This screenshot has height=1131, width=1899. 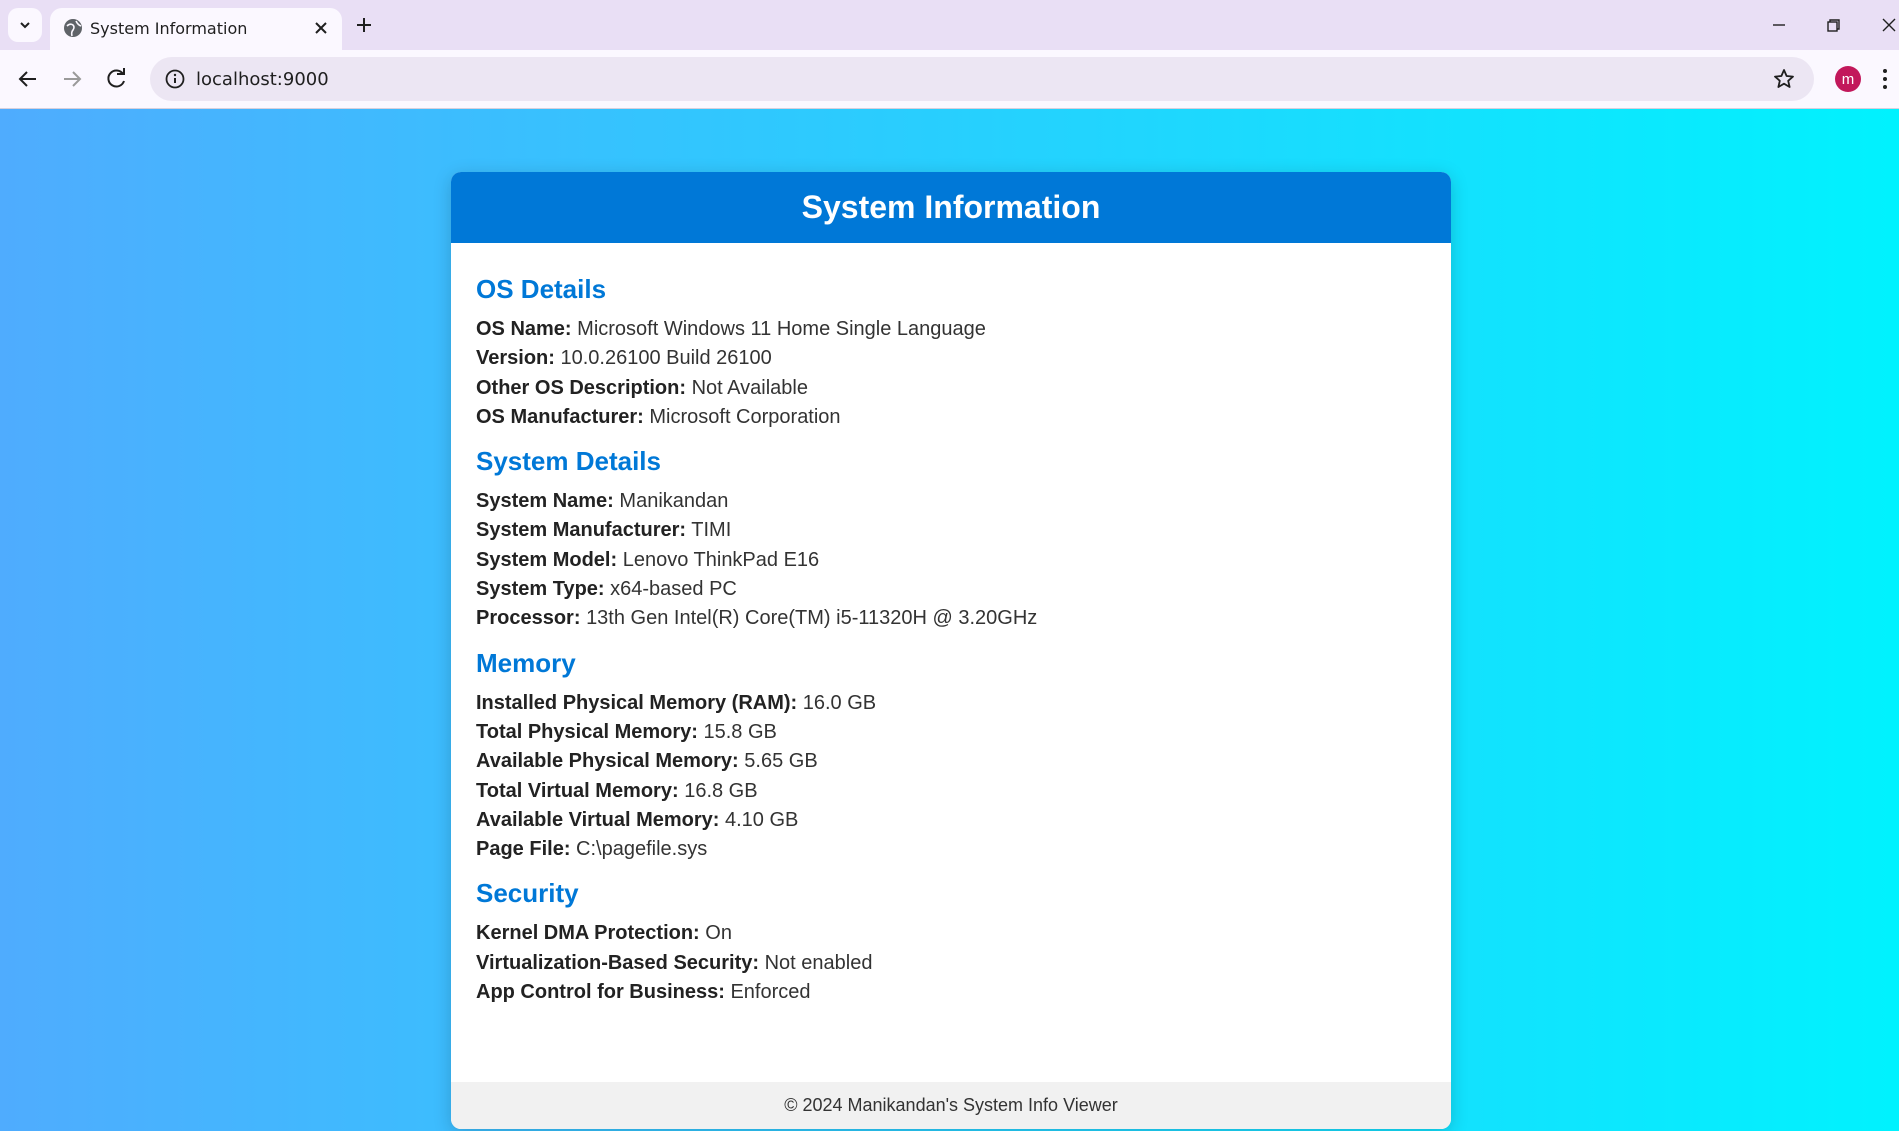 I want to click on page-title: System Information, so click(x=951, y=207).